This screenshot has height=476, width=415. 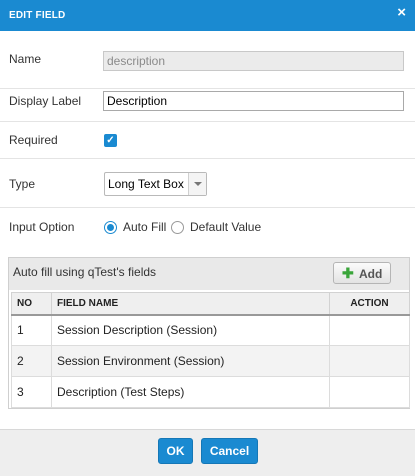 I want to click on display-label-label: Display Label, so click(x=45, y=101).